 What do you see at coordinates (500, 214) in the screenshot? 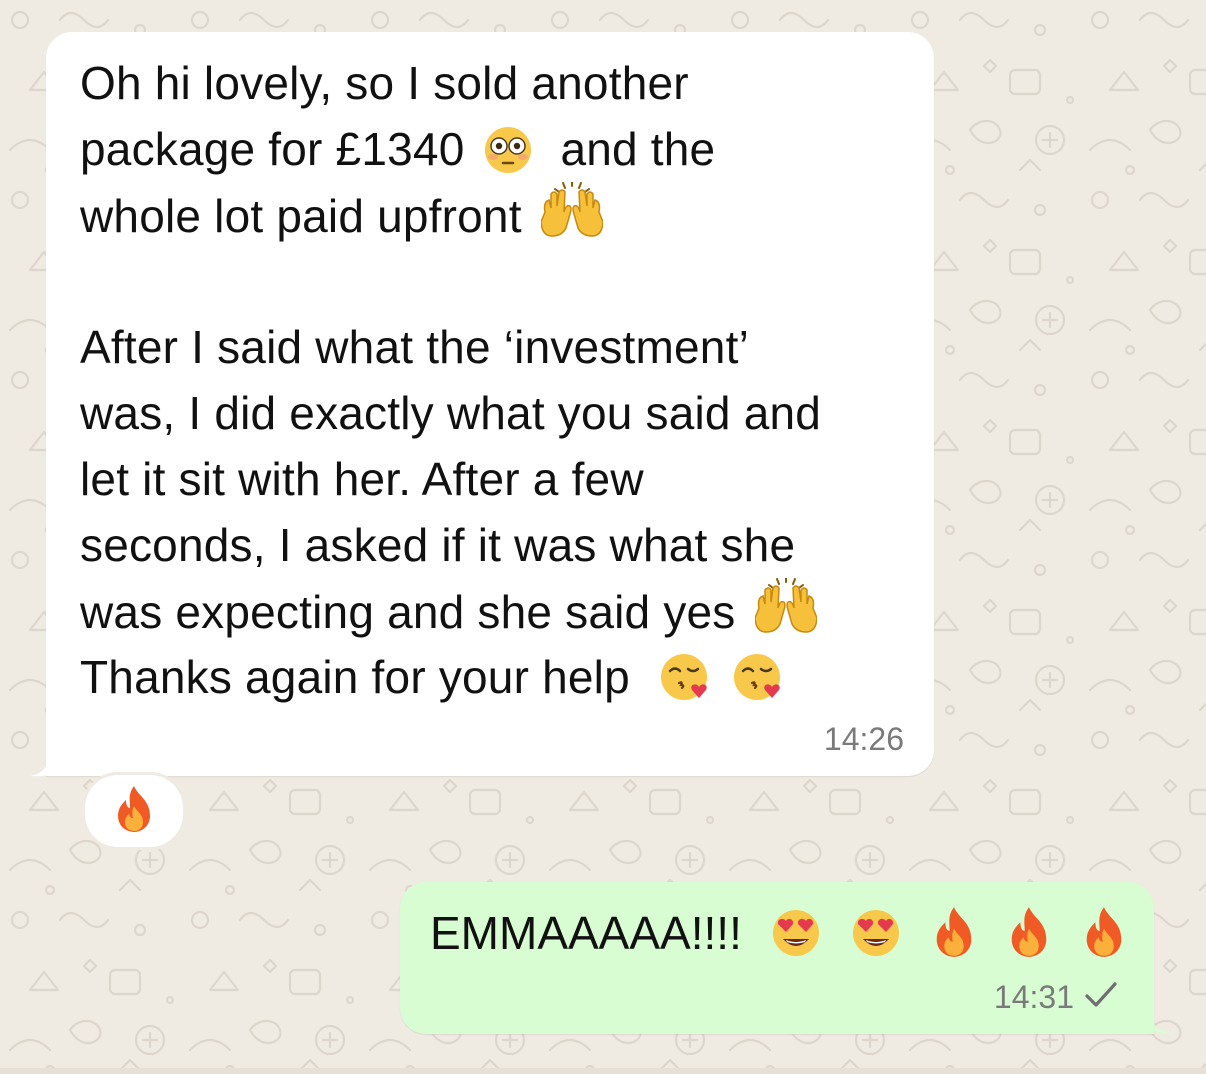
I see `message-line: whole lot paid upfront` at bounding box center [500, 214].